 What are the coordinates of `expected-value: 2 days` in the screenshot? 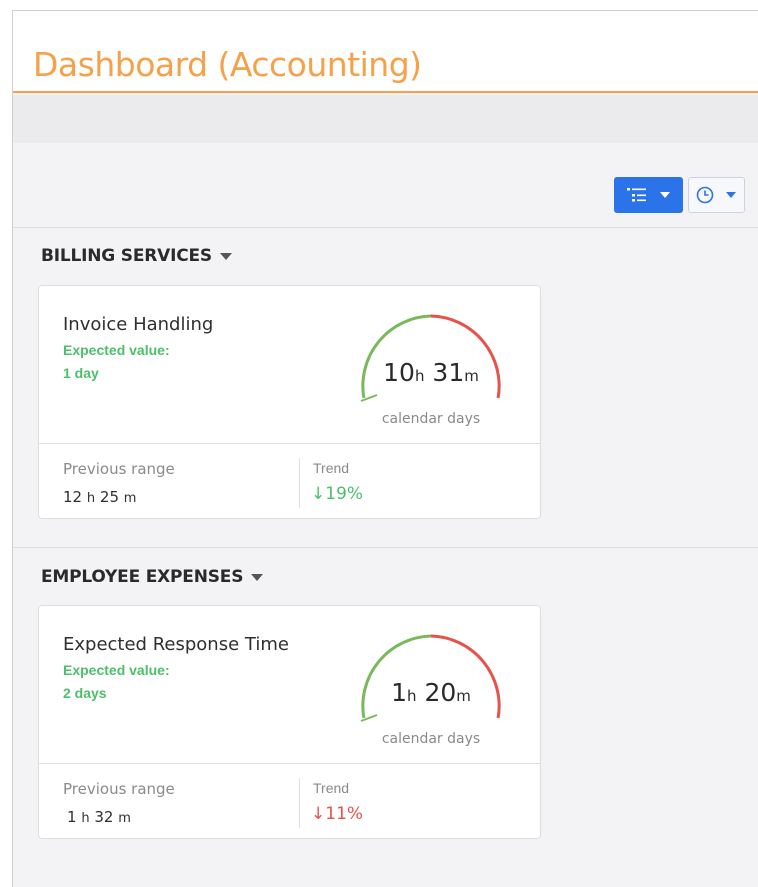 It's located at (85, 693).